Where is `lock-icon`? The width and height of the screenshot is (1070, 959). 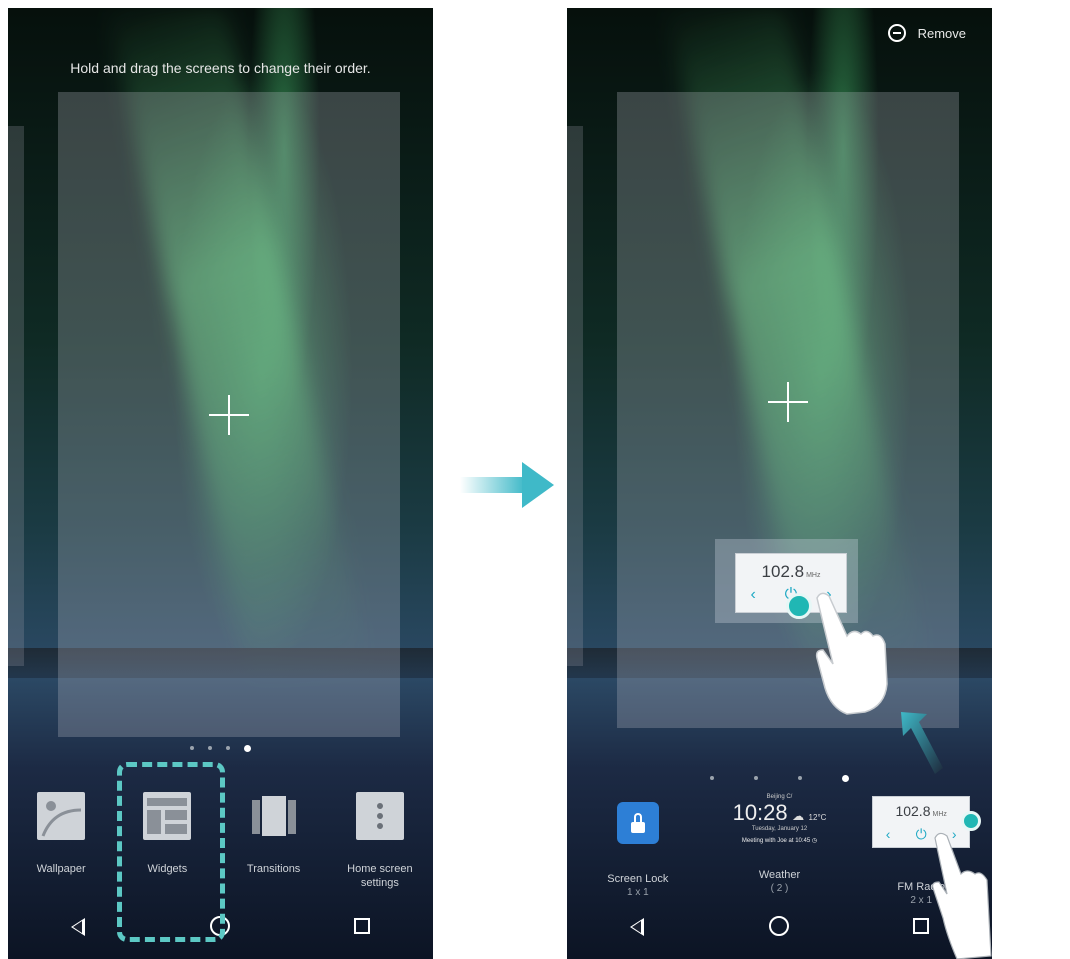
lock-icon is located at coordinates (637, 823).